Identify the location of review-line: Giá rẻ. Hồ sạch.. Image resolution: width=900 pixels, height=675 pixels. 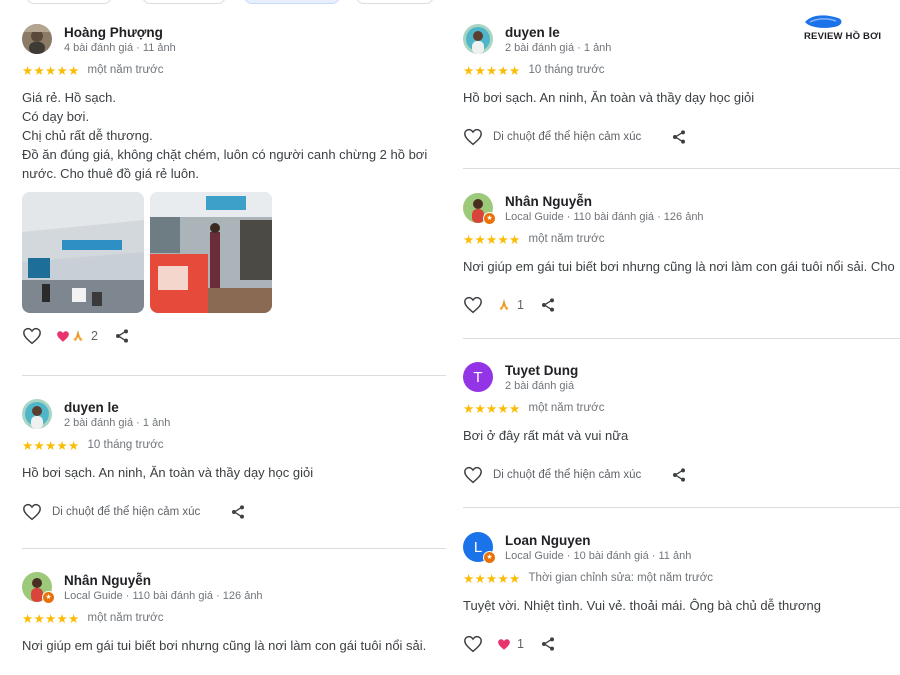
(69, 97).